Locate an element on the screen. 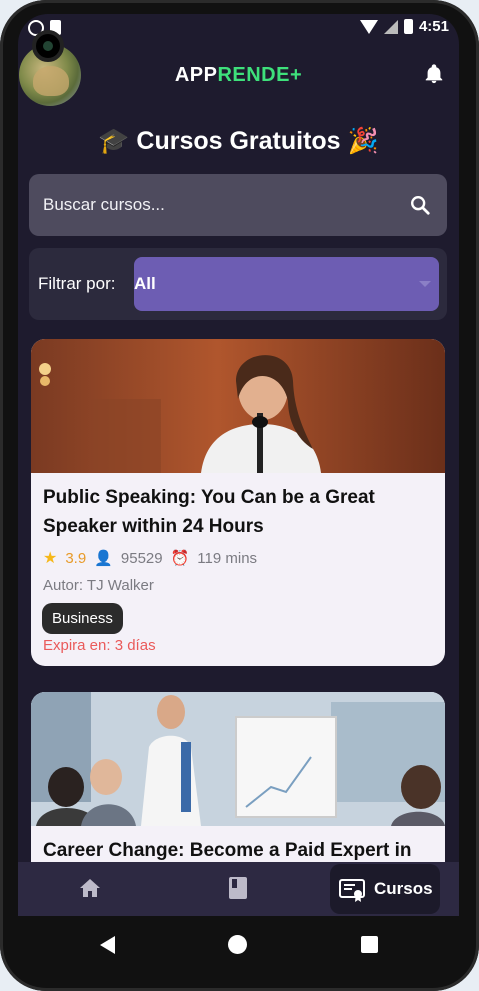 Image resolution: width=479 pixels, height=991 pixels. filter-label: Filtrar por: is located at coordinates (77, 283).